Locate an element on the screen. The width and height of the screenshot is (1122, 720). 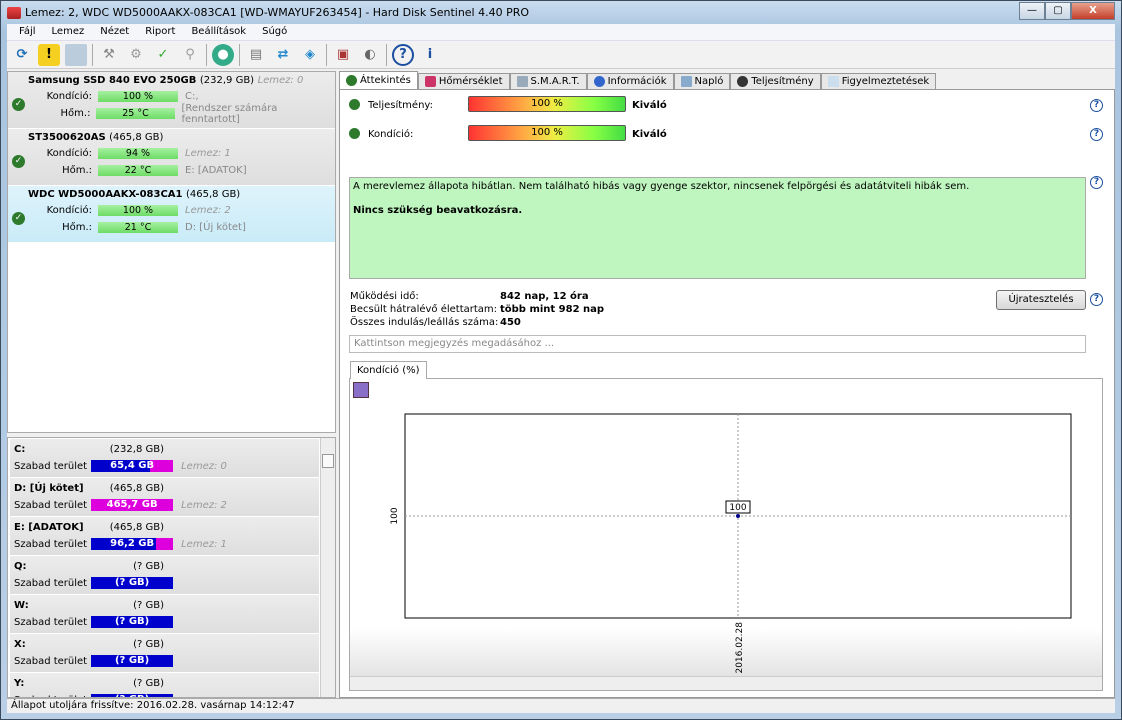
volume-disk: Lemez: 1 is located at coordinates (204, 544).